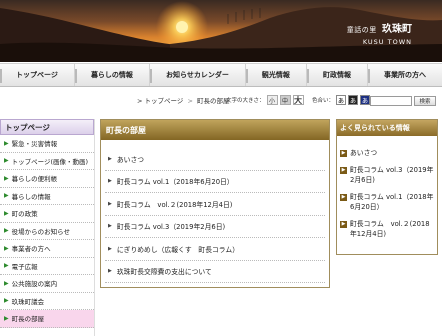 Image resolution: width=442 pixels, height=336 pixels. Describe the element at coordinates (175, 182) in the screenshot. I see `list-item-label: 町長コラム vol.1（2018年6月20日）` at that location.